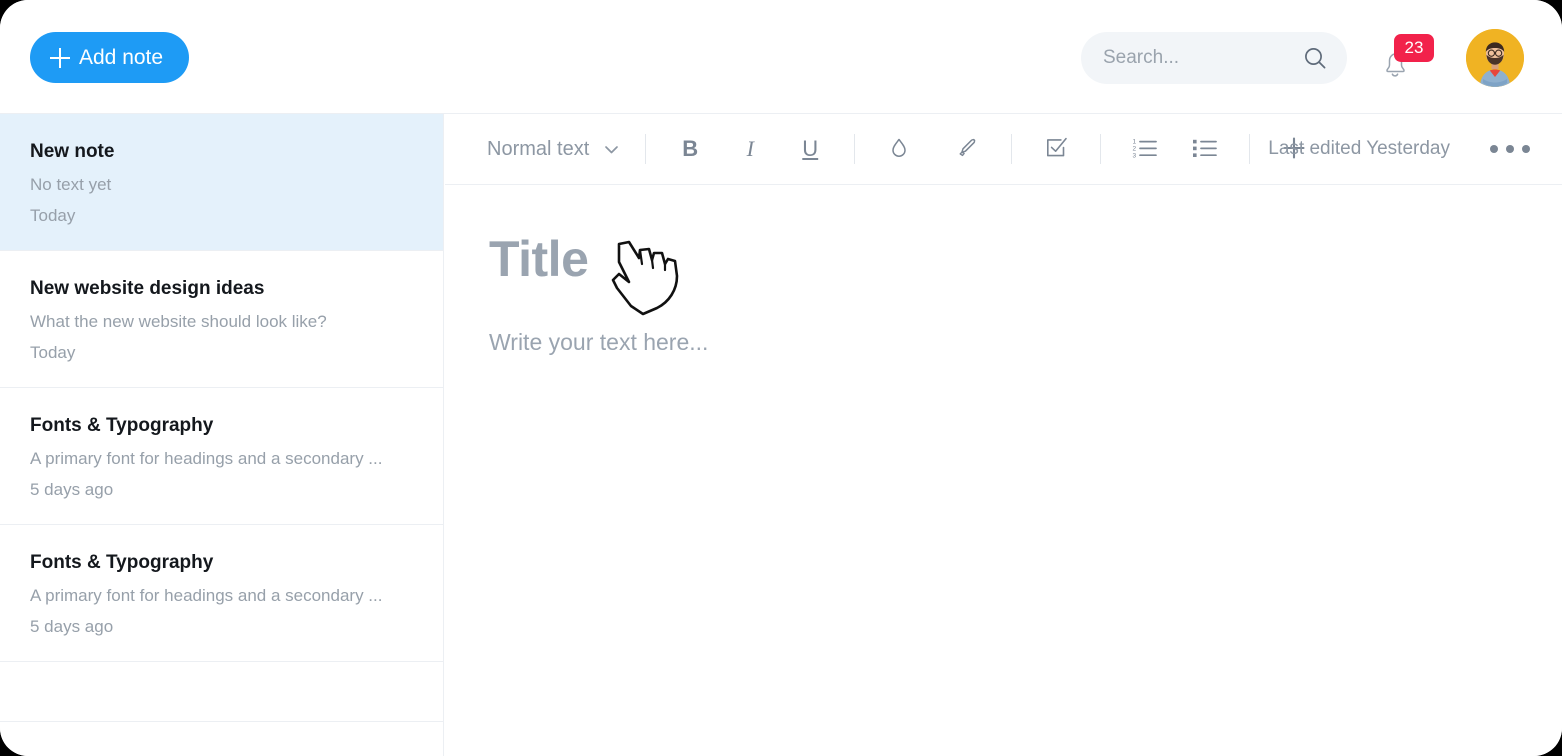  I want to click on svg-text: 3, so click(1135, 155).